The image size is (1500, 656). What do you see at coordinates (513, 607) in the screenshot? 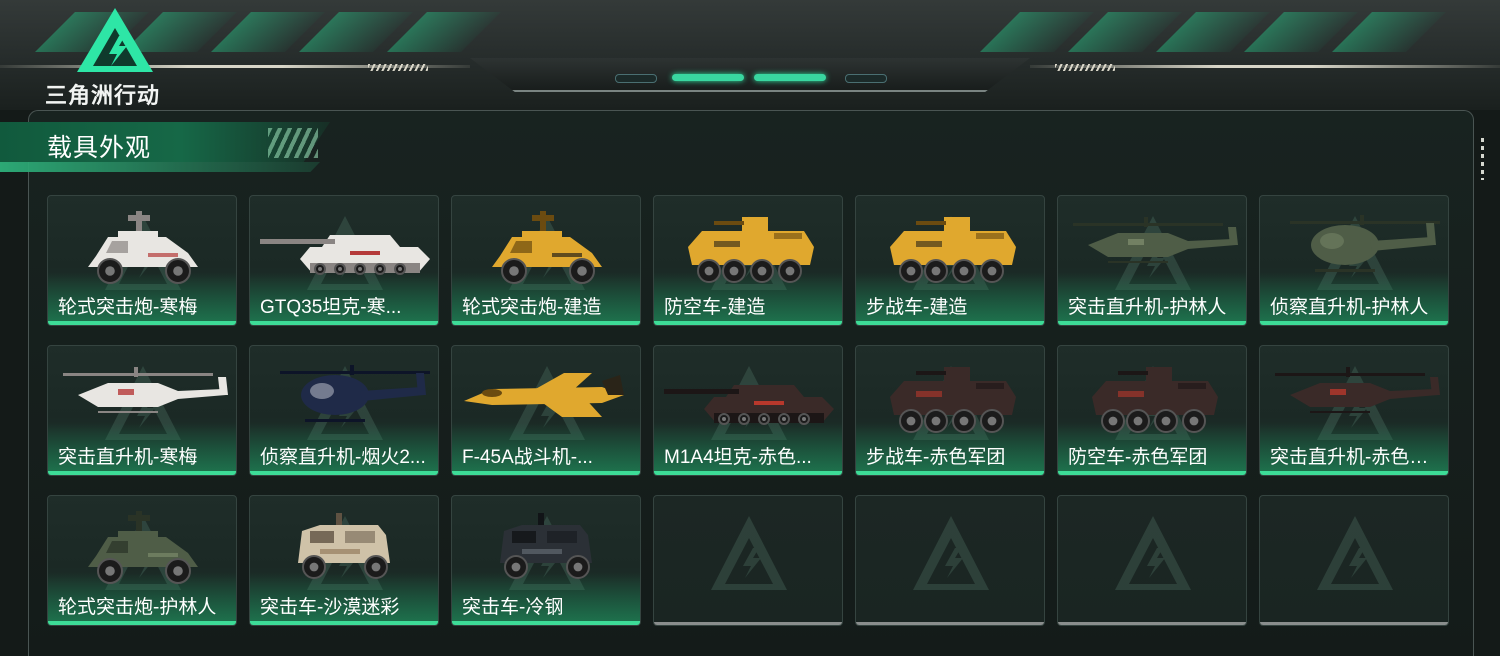
I see `vehicle-skin-name: 突击车-冷钢` at bounding box center [513, 607].